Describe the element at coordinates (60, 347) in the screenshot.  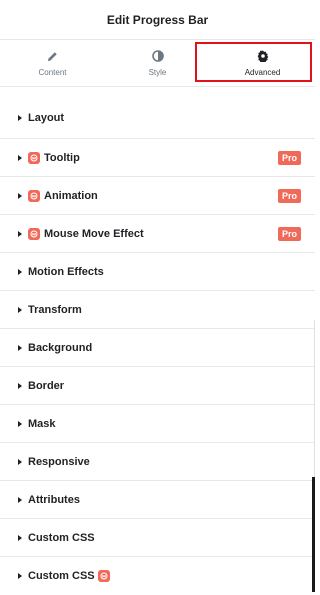
I see `section-label: Background` at that location.